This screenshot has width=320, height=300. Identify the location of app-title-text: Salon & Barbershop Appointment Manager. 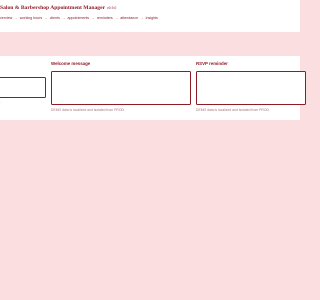
(53, 8).